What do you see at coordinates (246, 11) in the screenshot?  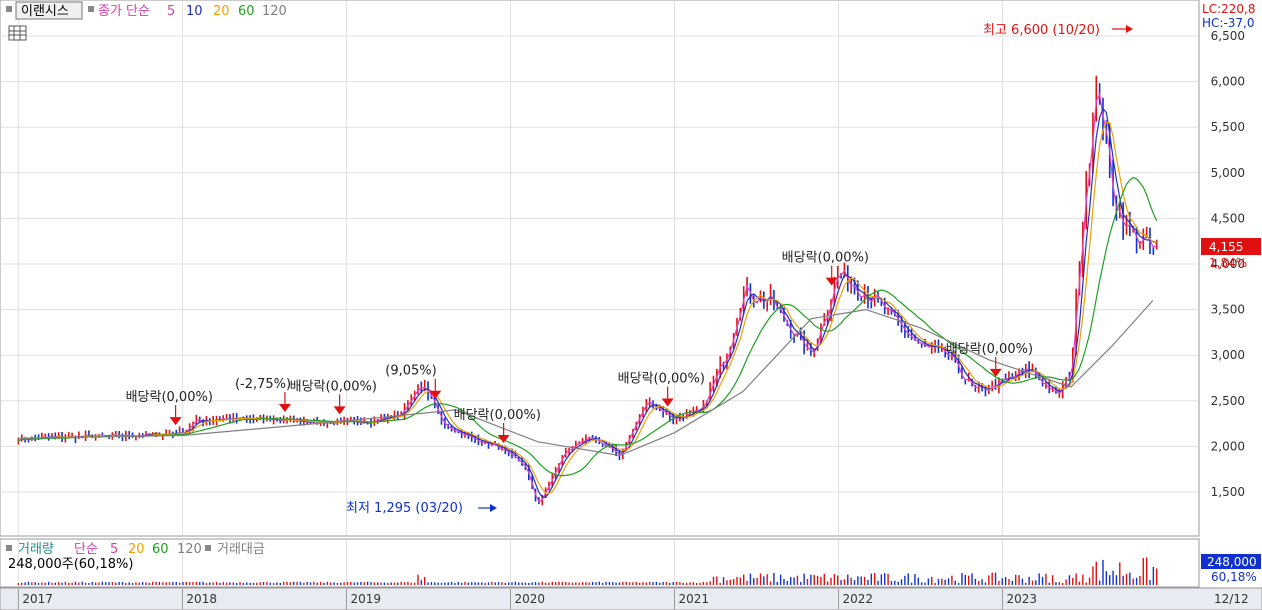 I see `ma-60: 60` at bounding box center [246, 11].